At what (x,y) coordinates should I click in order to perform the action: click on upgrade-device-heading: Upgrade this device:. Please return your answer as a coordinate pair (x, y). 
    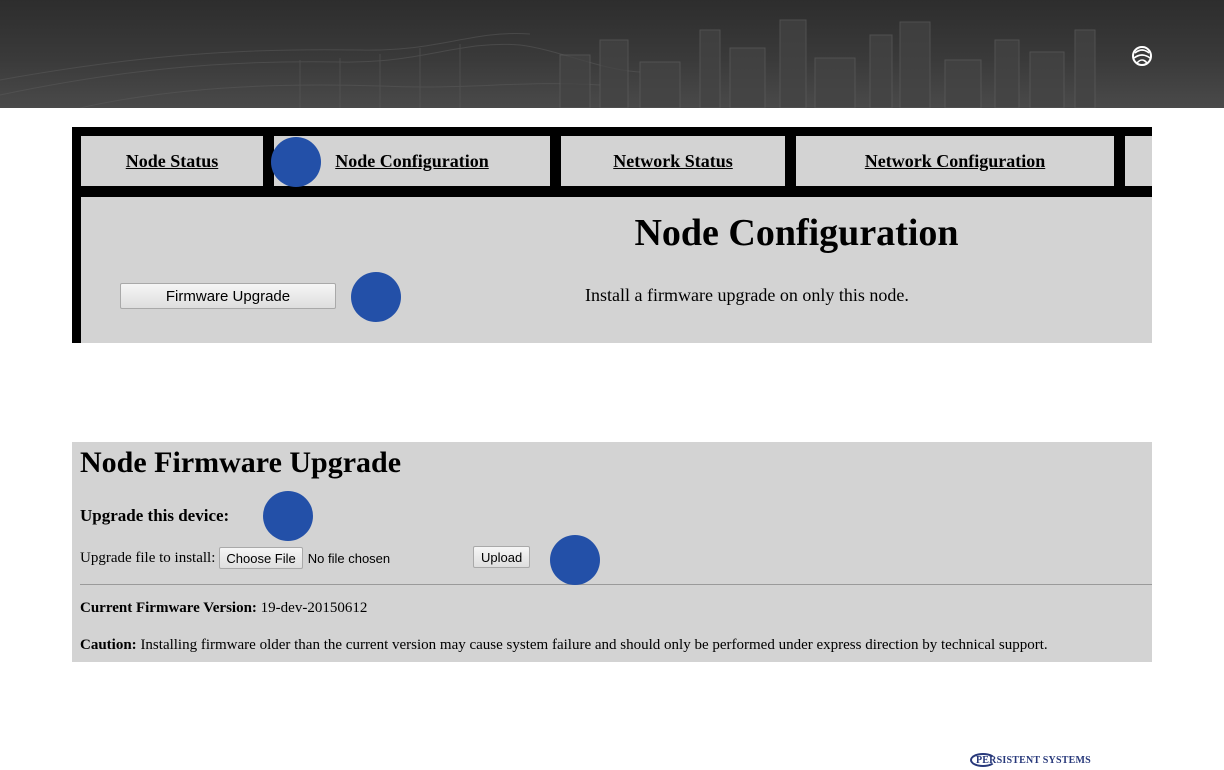
    Looking at the image, I should click on (155, 515).